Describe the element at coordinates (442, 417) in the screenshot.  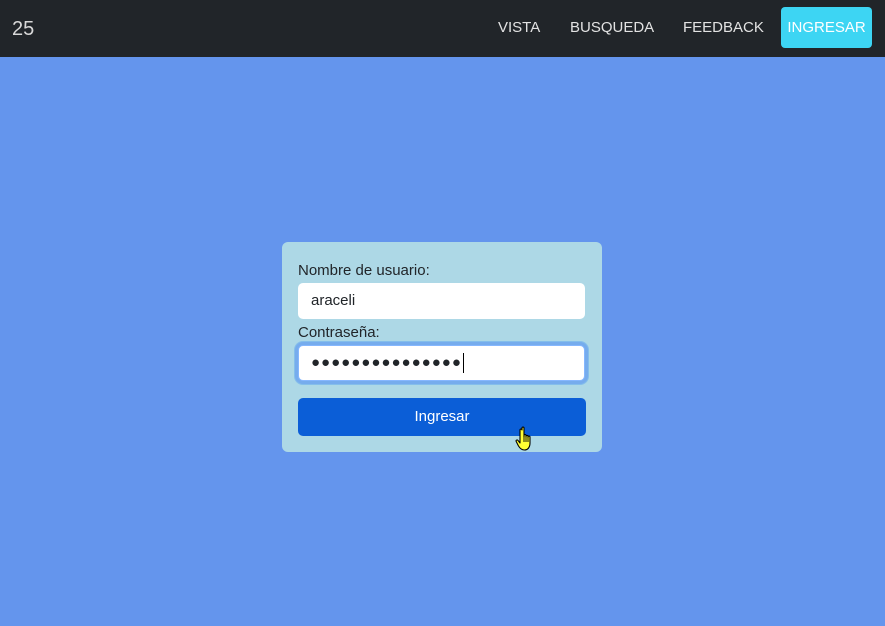
I see `login-submit-button: Ingresar` at that location.